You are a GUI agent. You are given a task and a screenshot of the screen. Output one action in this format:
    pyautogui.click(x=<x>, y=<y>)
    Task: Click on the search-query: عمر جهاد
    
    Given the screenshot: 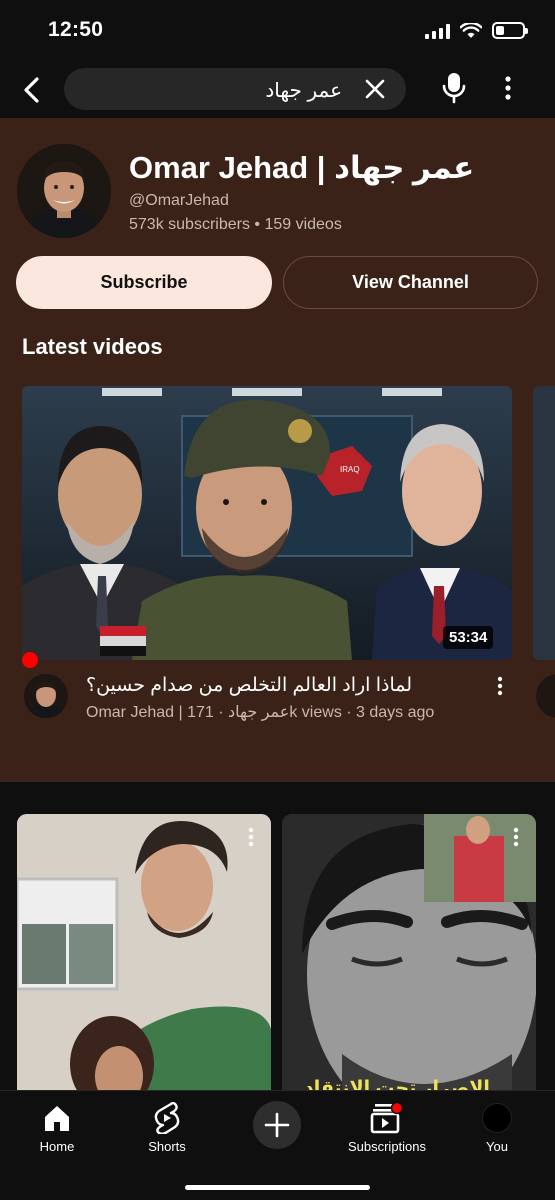 What is the action you would take?
    pyautogui.click(x=303, y=91)
    